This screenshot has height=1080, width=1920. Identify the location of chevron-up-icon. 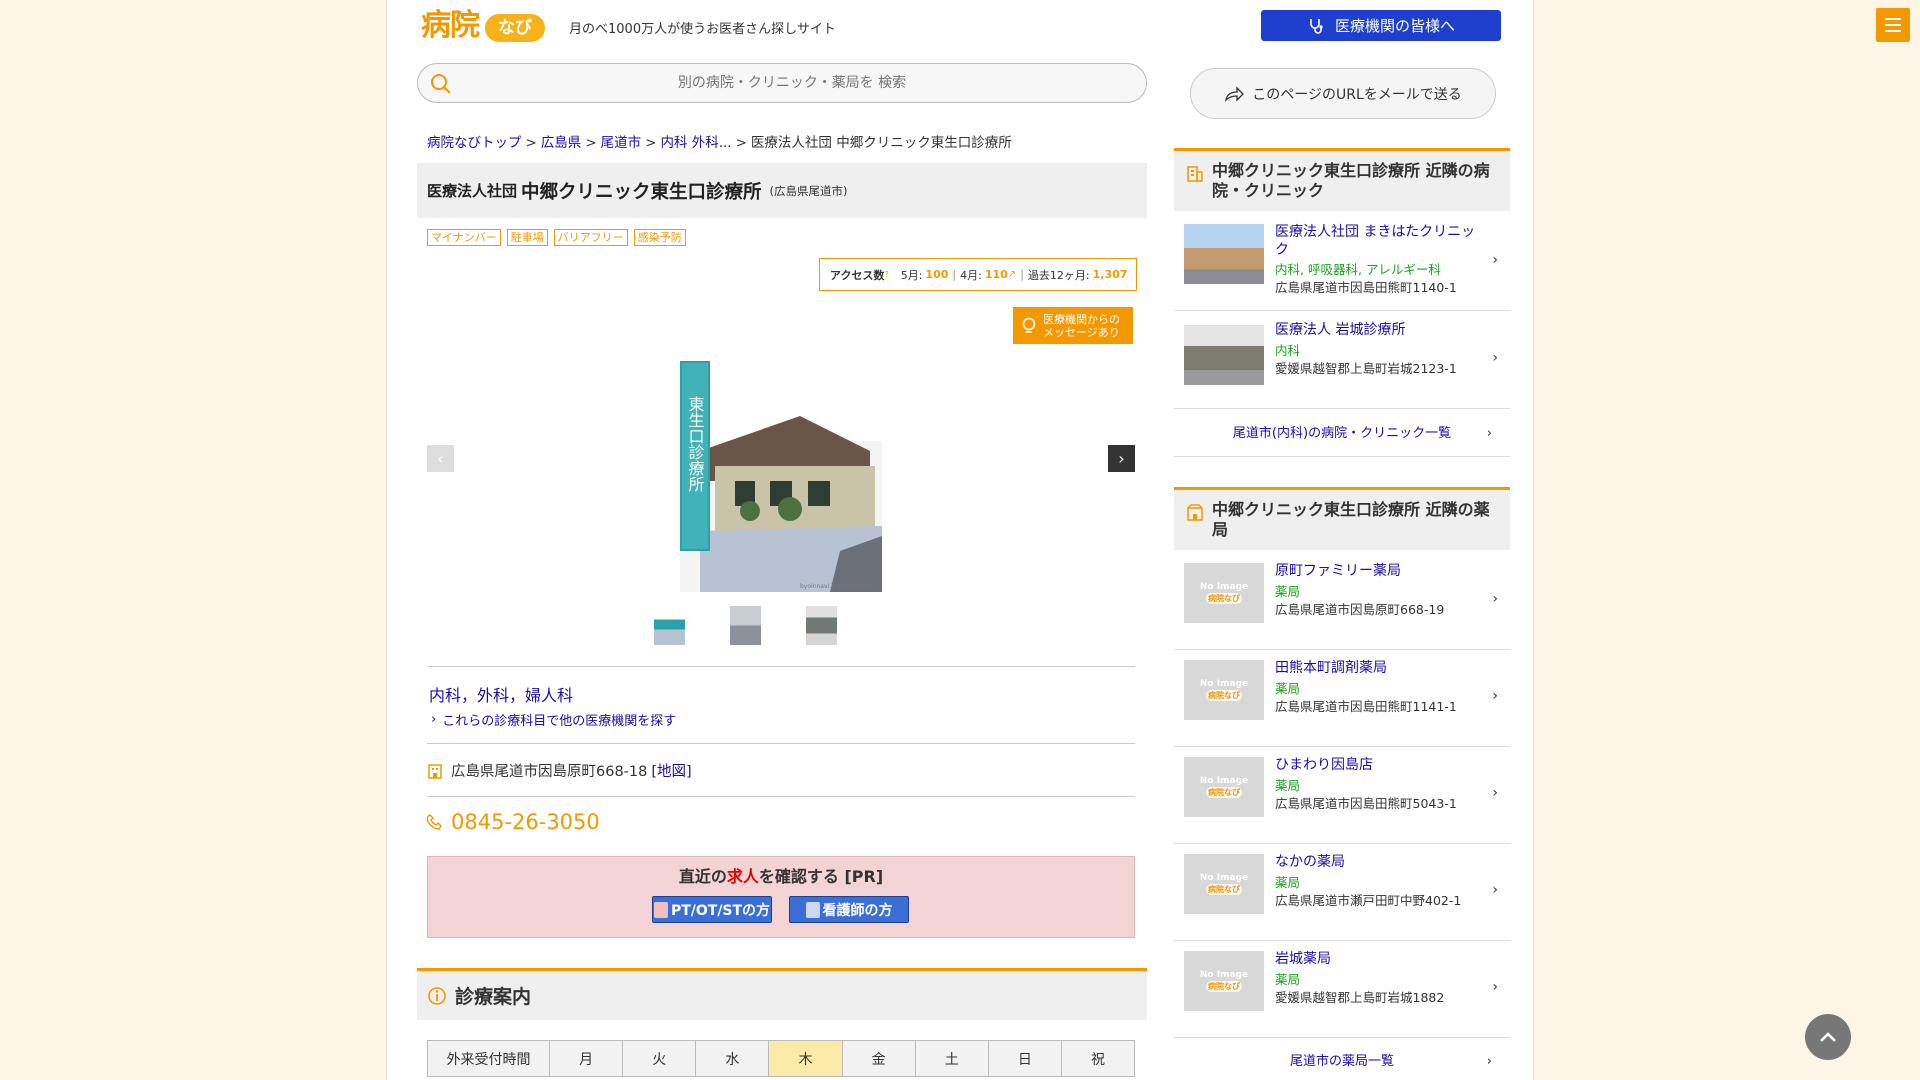
(1828, 1037).